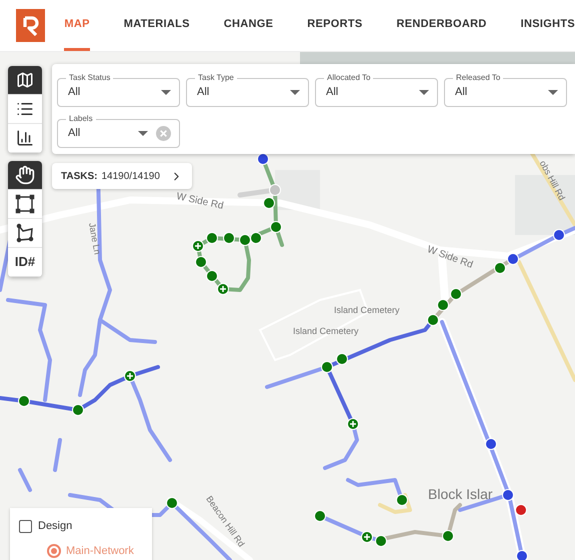  Describe the element at coordinates (441, 25) in the screenshot. I see `nav-tab: RENDERBOARD` at that location.